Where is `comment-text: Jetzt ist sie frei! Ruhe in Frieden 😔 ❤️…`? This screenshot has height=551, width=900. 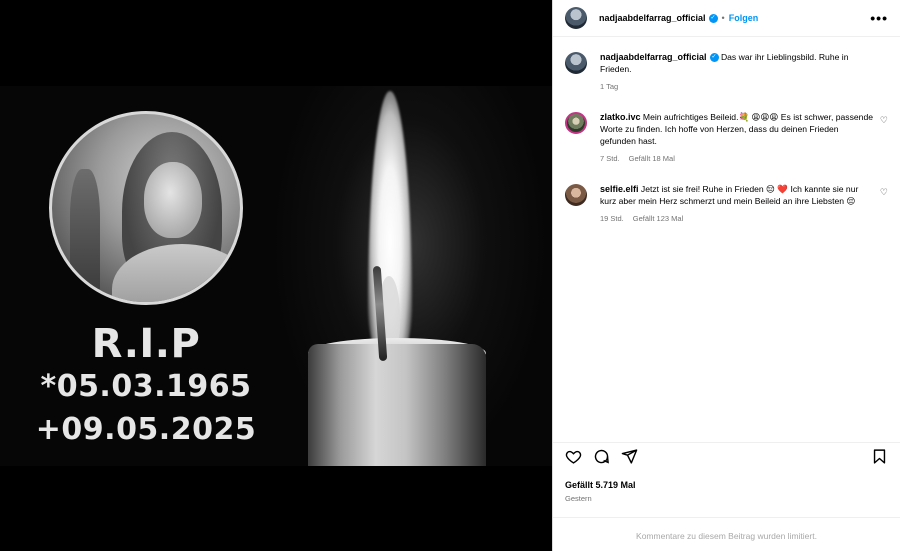 comment-text: Jetzt ist sie frei! Ruhe in Frieden 😔 ❤️… is located at coordinates (729, 195).